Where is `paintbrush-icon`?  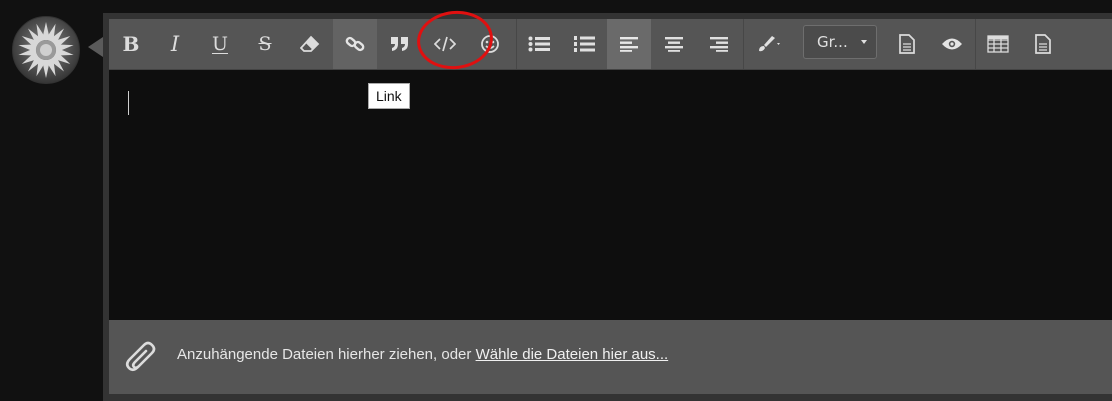 paintbrush-icon is located at coordinates (769, 44).